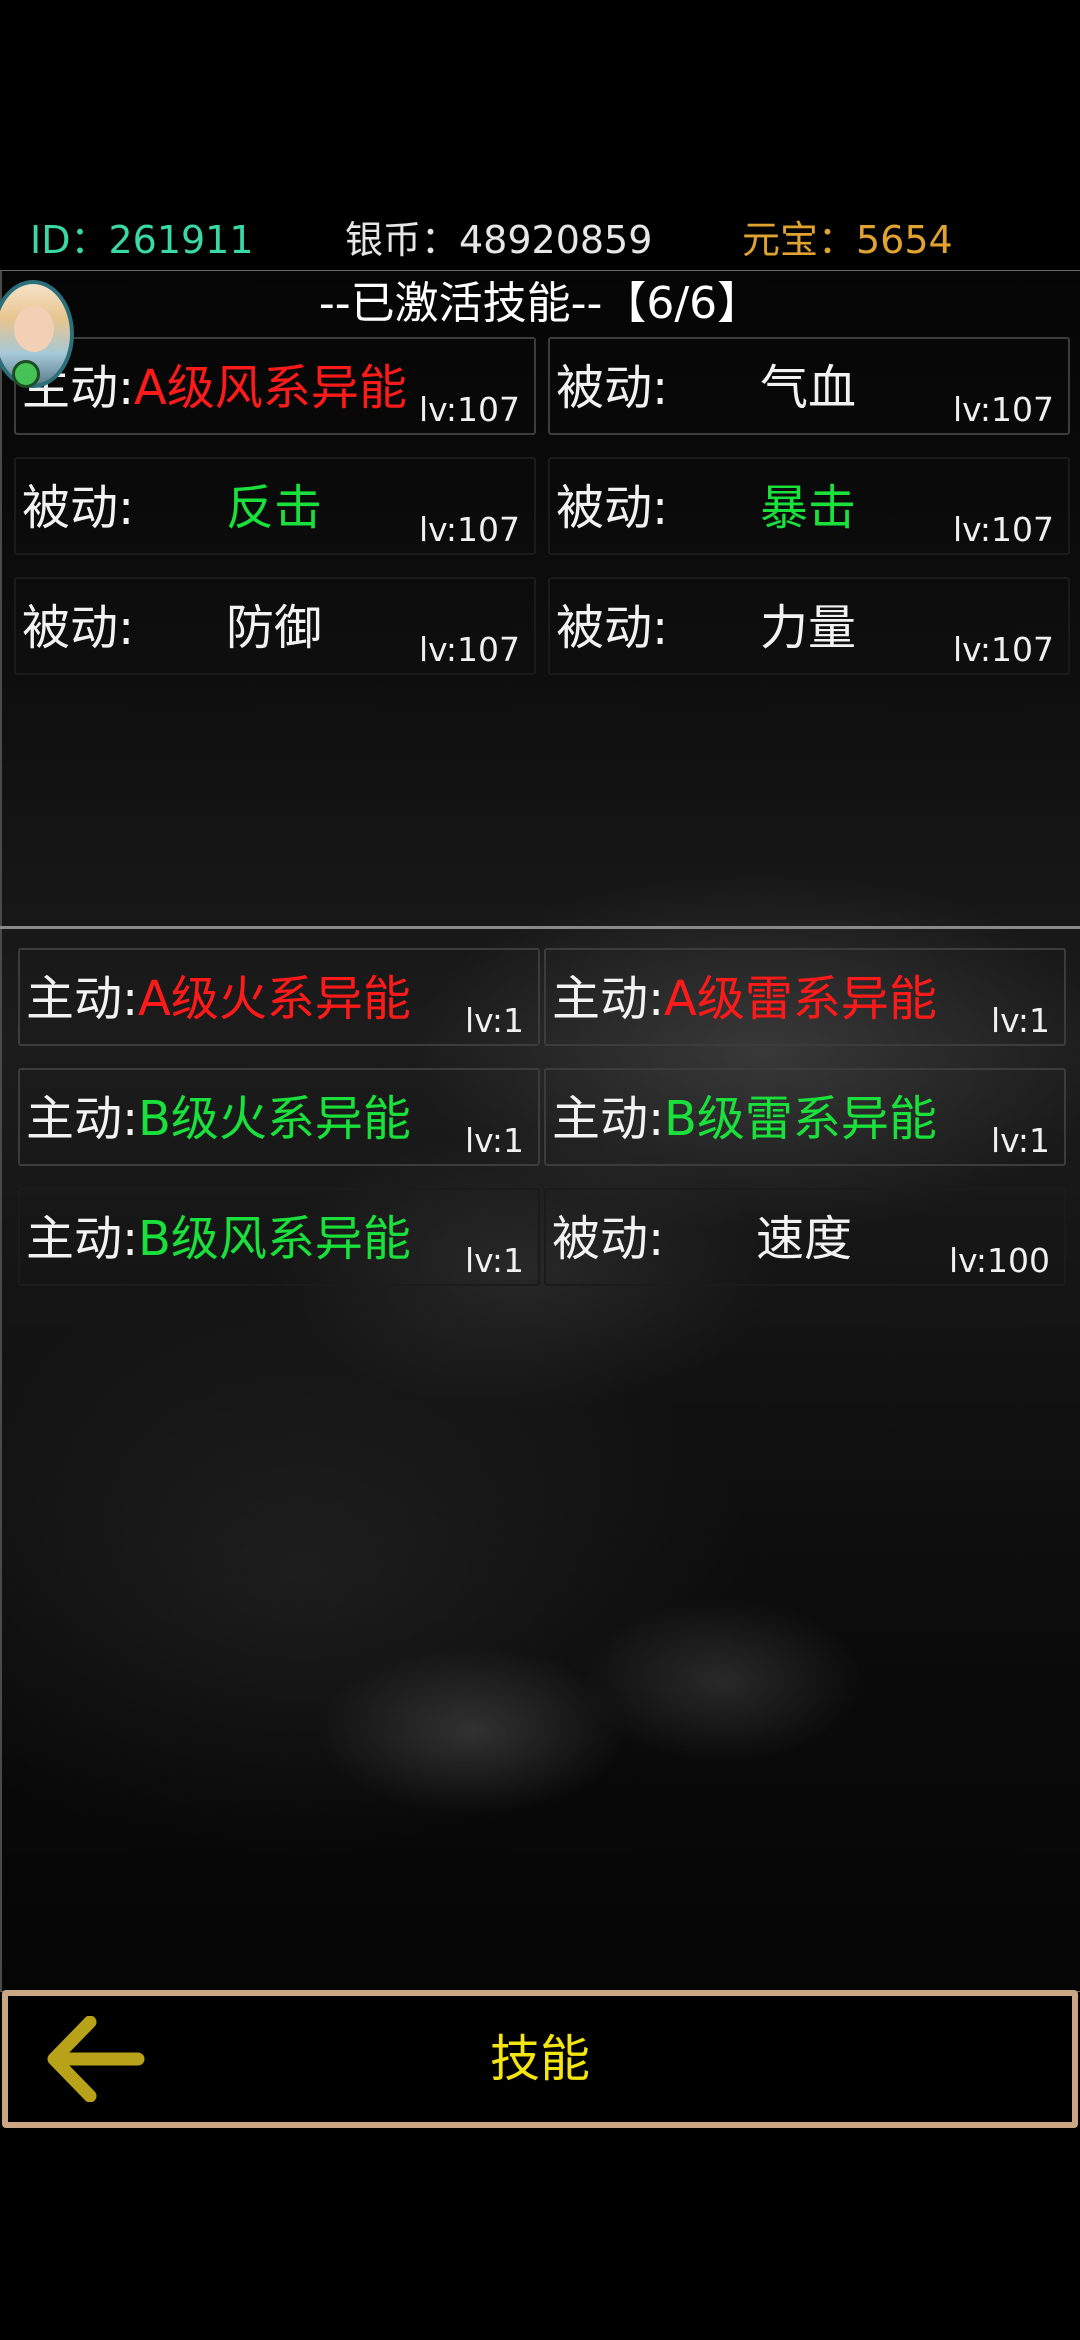  I want to click on skill-level: lv:100, so click(999, 1260).